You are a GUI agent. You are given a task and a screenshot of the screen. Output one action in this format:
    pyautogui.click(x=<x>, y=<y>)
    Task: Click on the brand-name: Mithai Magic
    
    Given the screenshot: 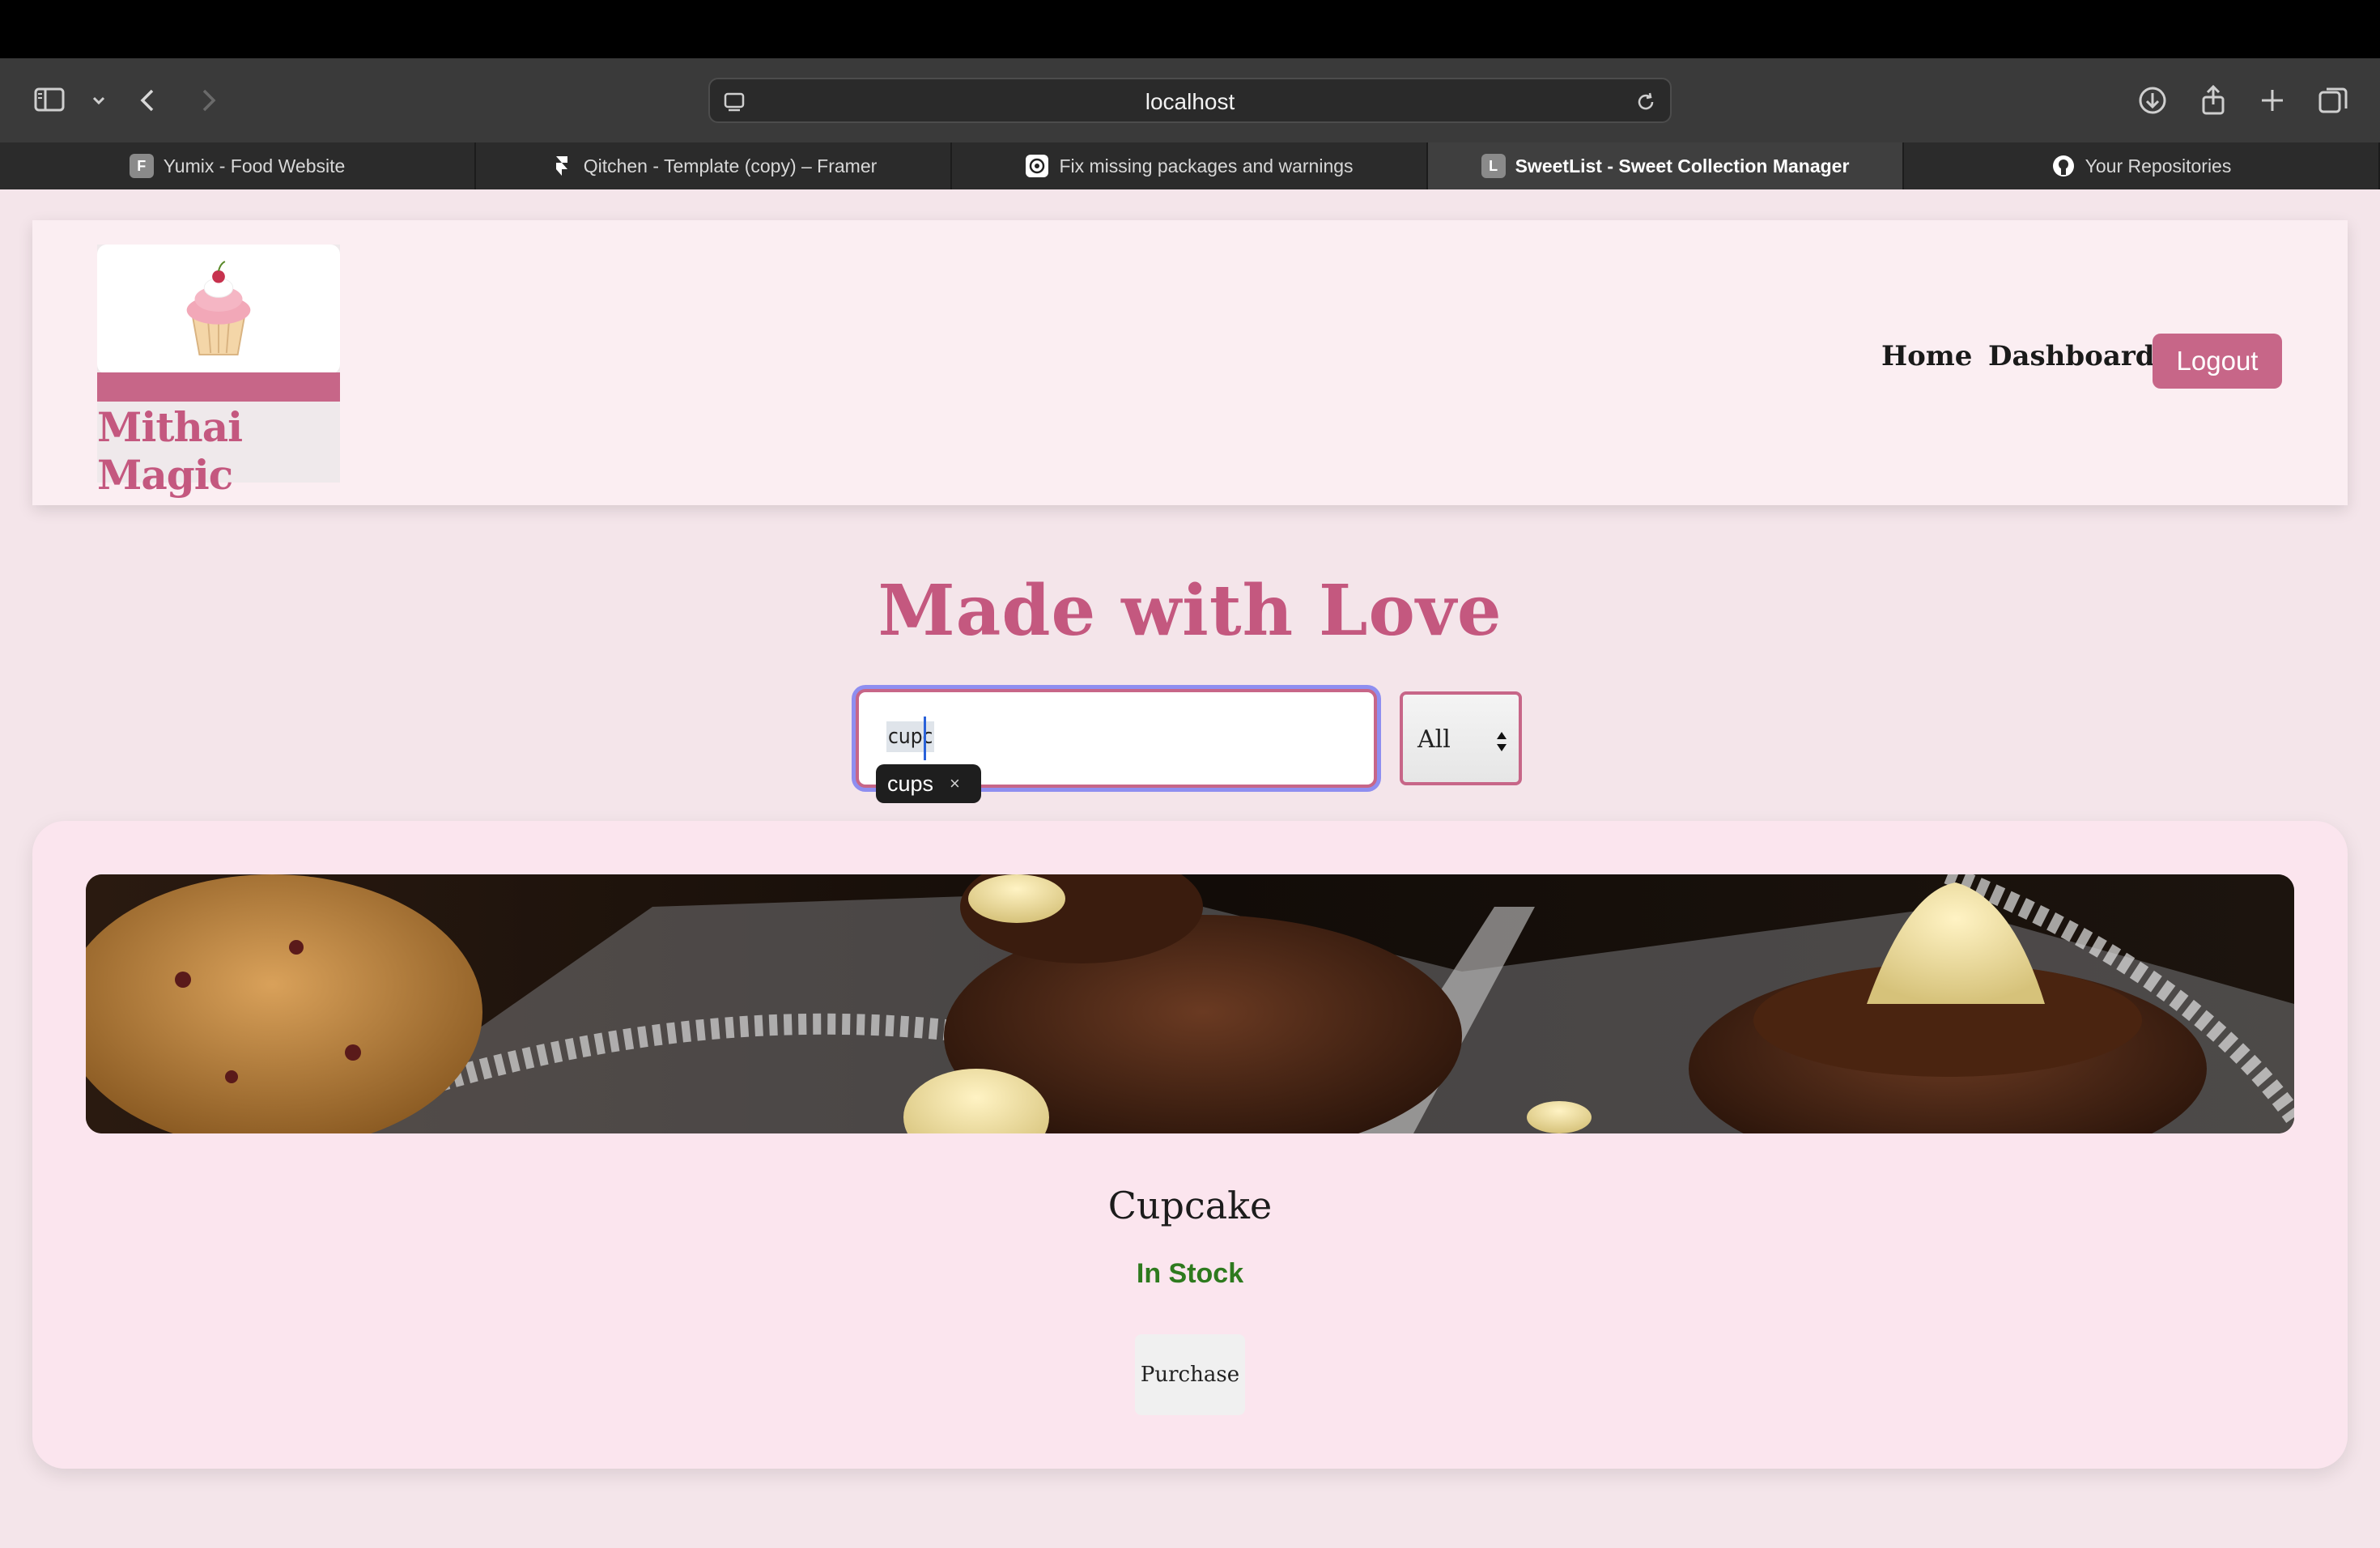 What is the action you would take?
    pyautogui.click(x=170, y=451)
    